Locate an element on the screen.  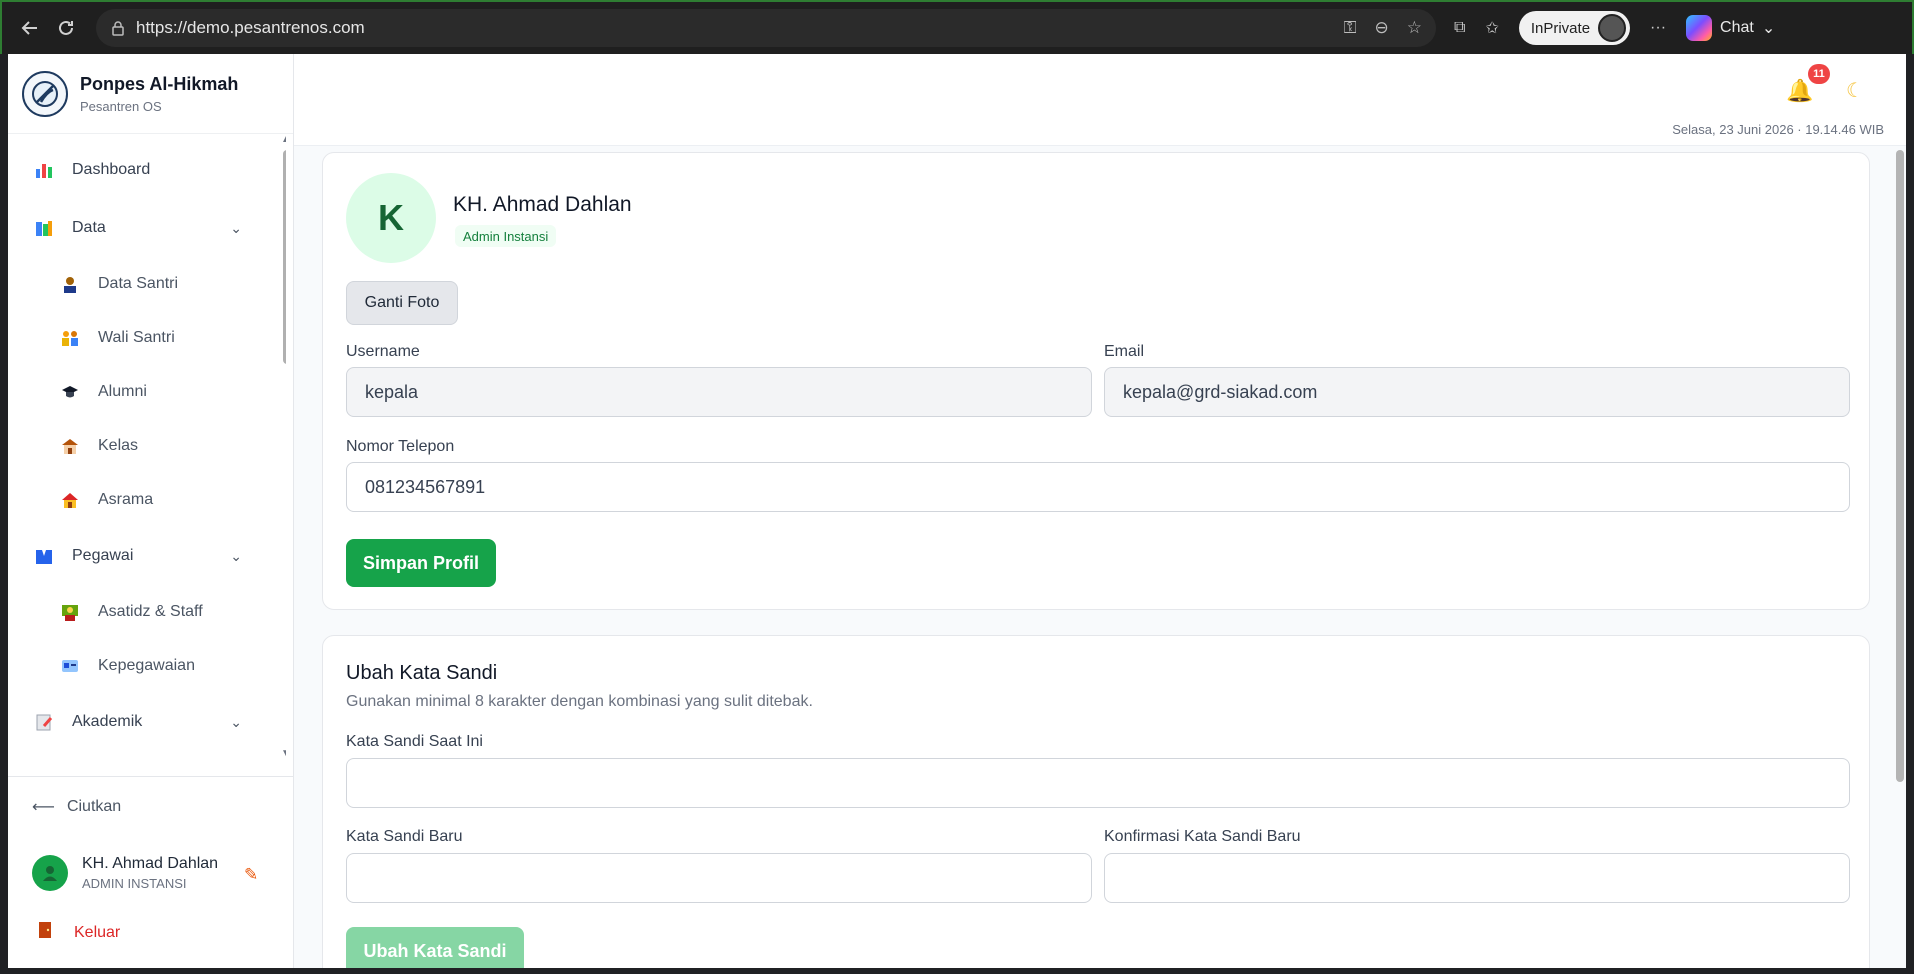
page-scroll-thumb is located at coordinates (1900, 466).